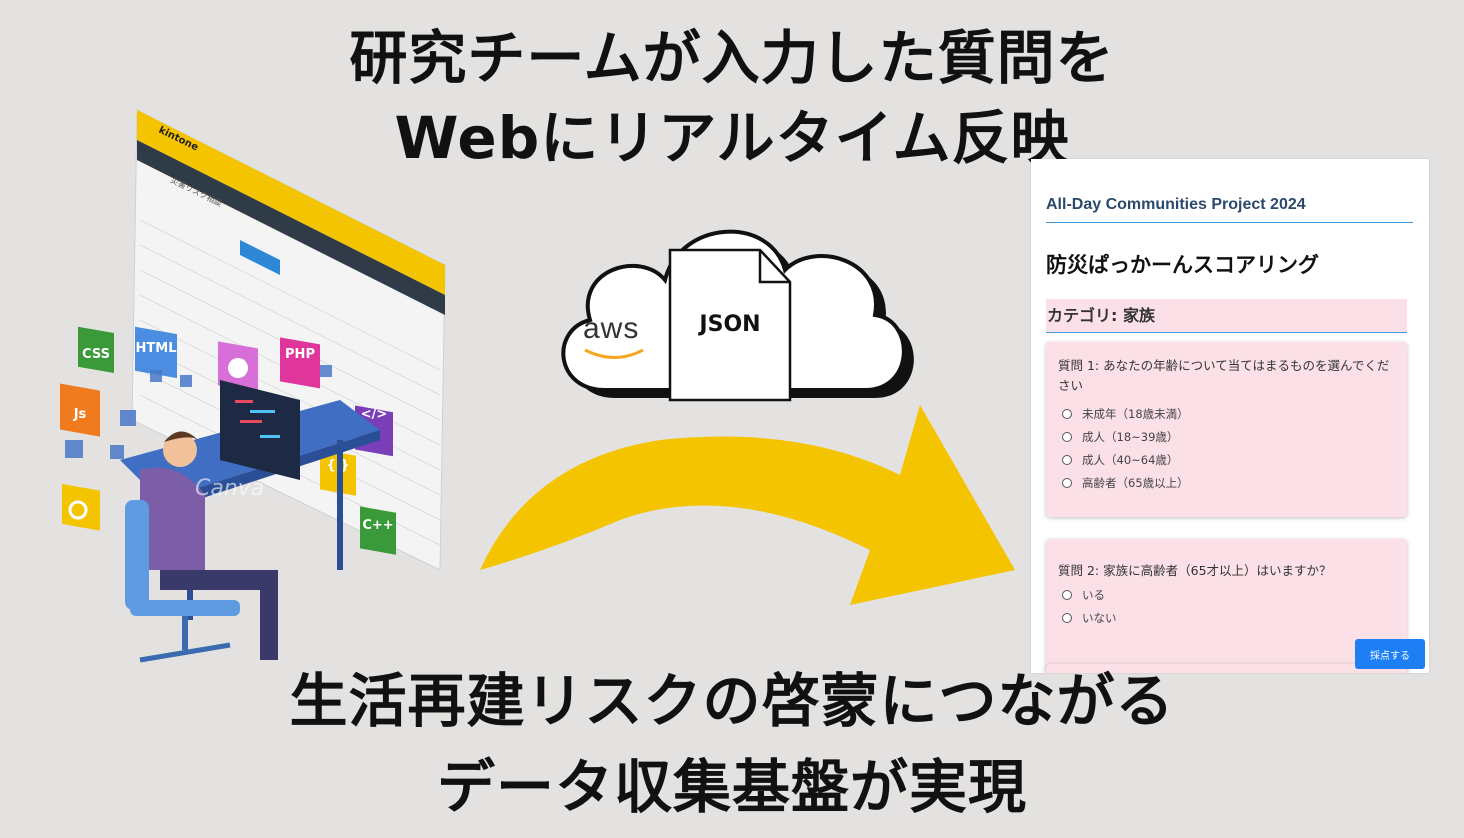 Image resolution: width=1464 pixels, height=838 pixels. Describe the element at coordinates (730, 324) in the screenshot. I see `json-file-label: JSON` at that location.